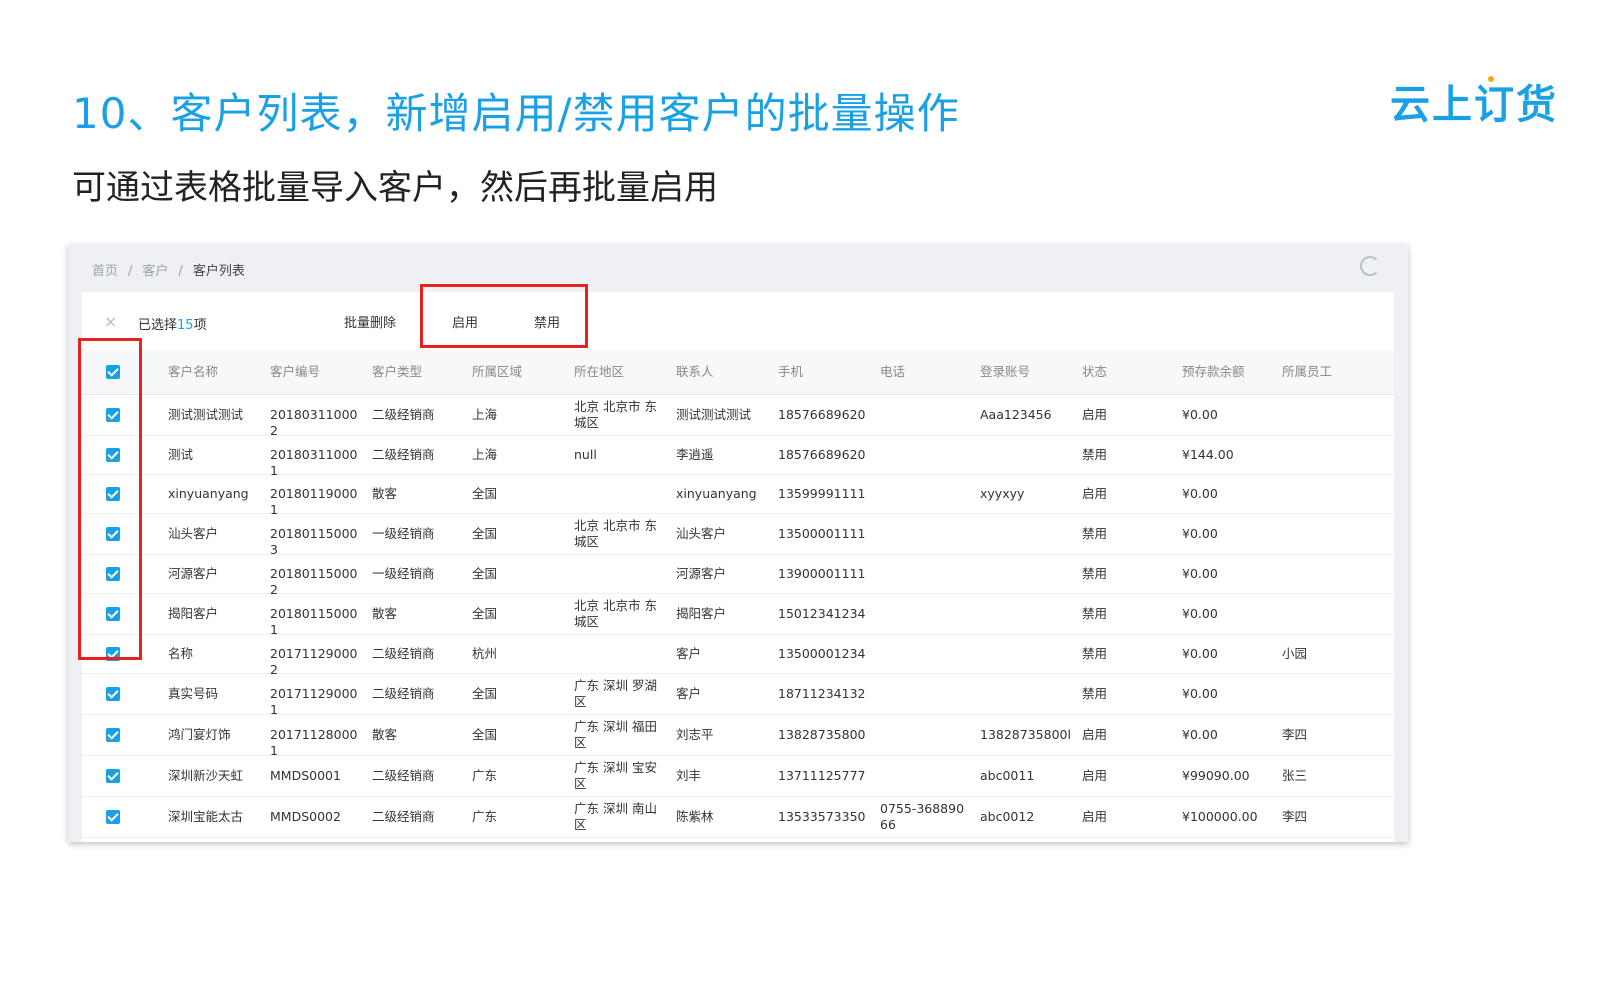 This screenshot has width=1600, height=1000. I want to click on cell-contact: 陈紫林, so click(695, 816).